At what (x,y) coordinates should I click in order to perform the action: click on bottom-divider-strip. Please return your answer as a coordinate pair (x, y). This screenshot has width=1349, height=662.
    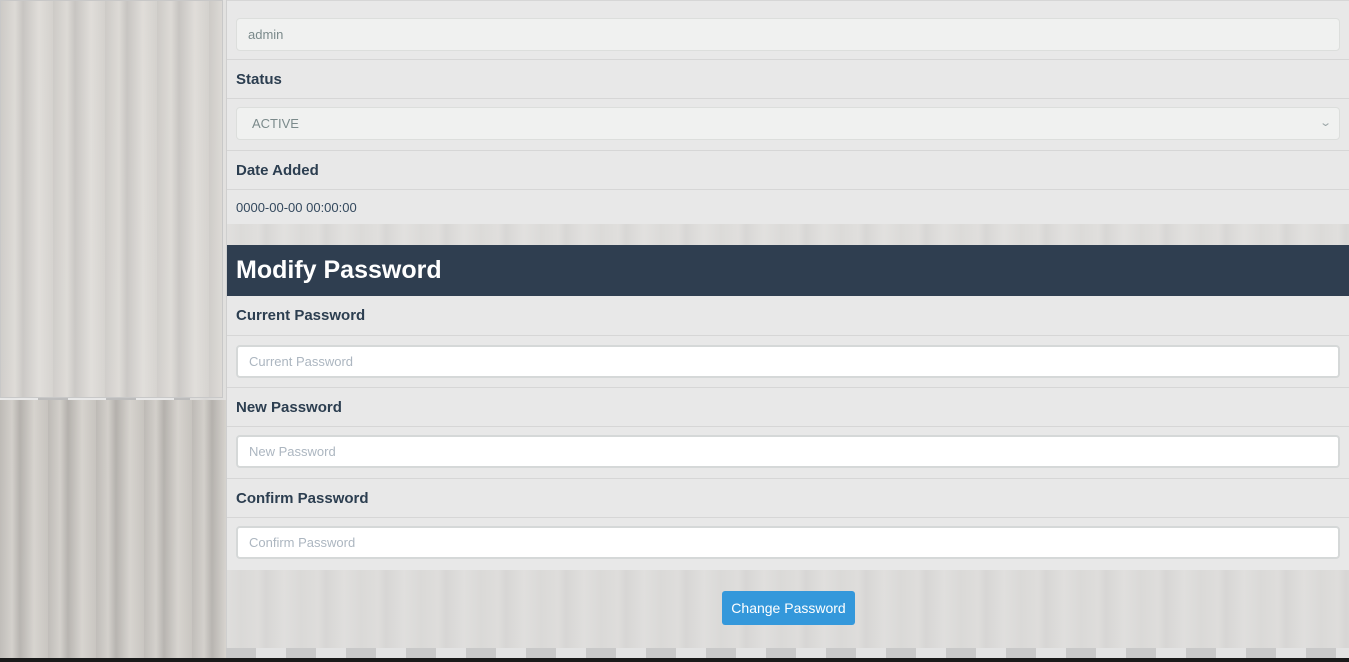
    Looking at the image, I should click on (787, 653).